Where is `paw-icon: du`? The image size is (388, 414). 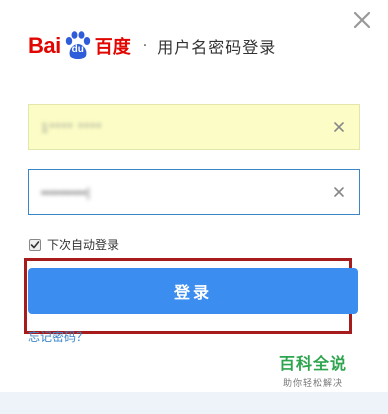
paw-icon: du is located at coordinates (78, 46).